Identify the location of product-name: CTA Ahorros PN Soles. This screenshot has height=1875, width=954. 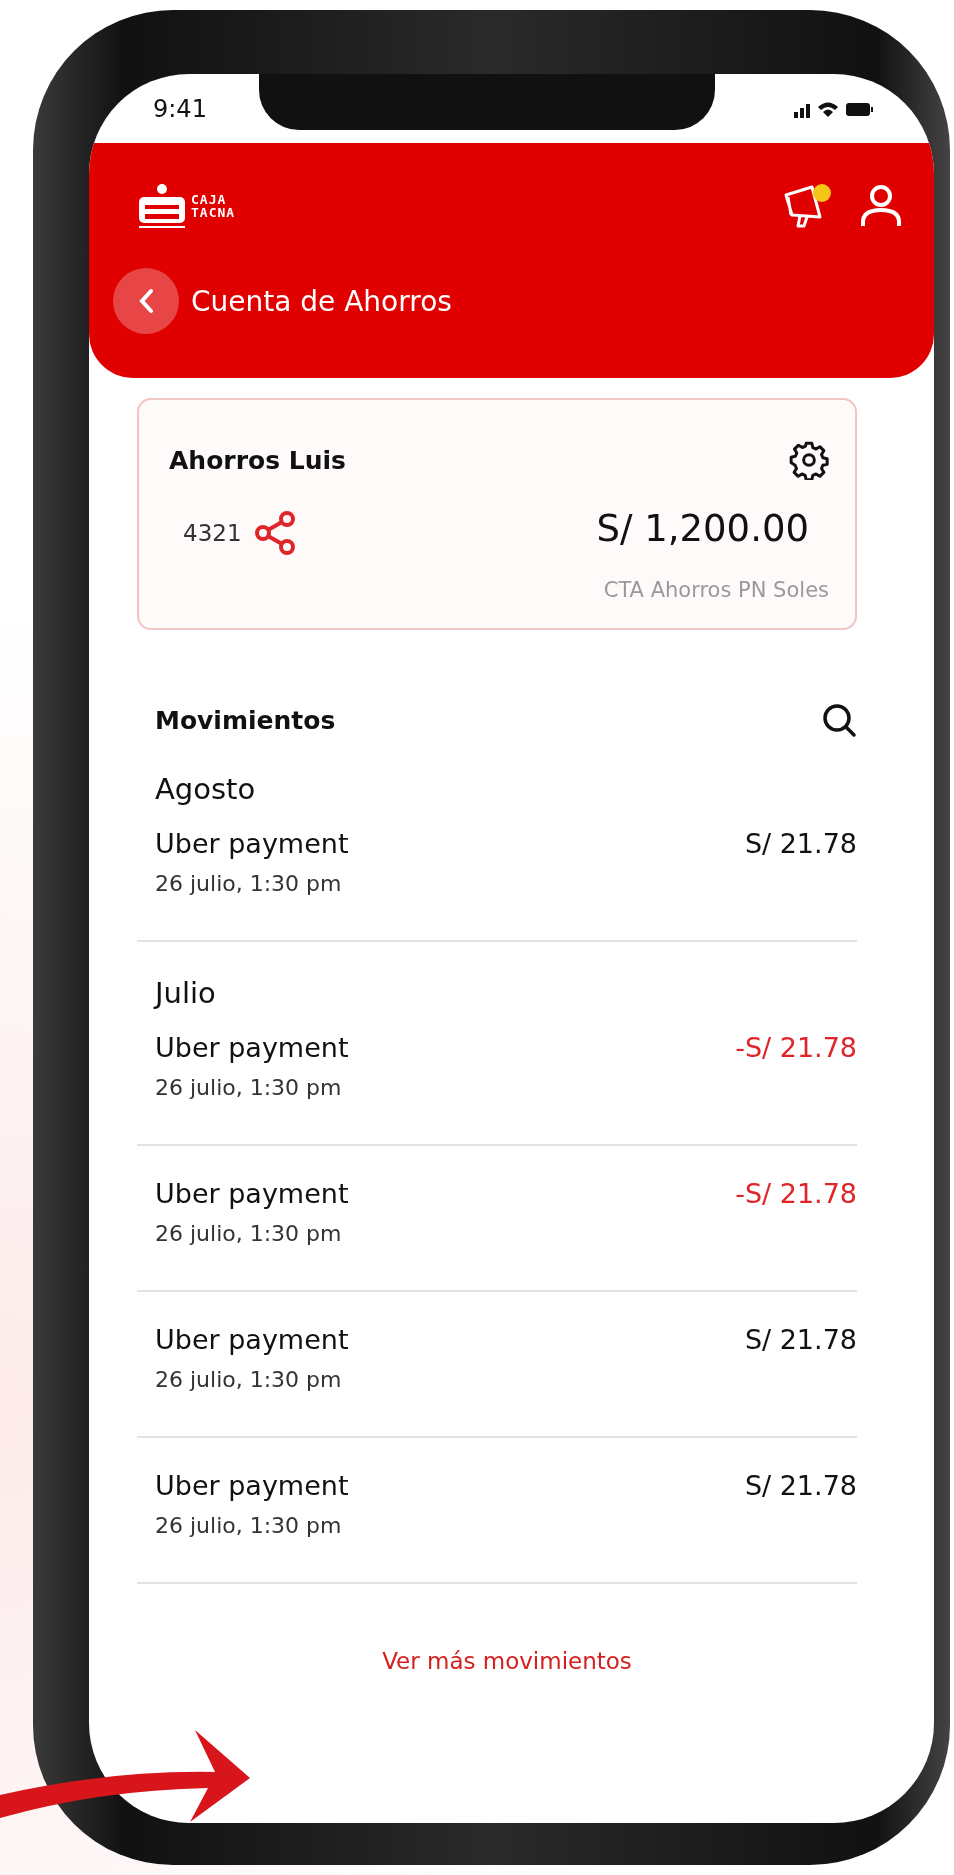
(716, 590).